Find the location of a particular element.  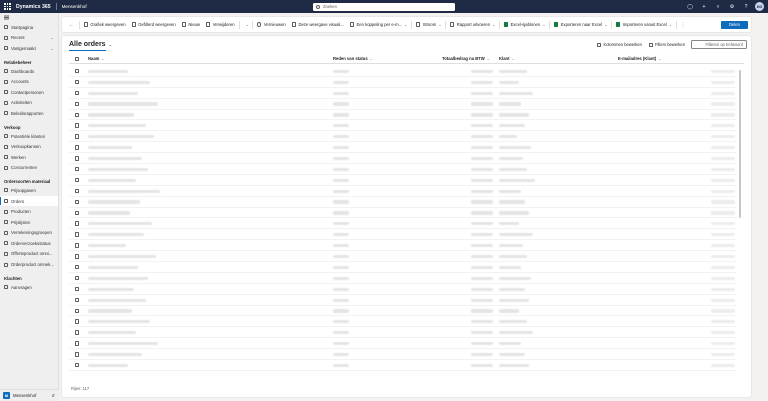

brand-name: Dynamics 365 is located at coordinates (33, 7).